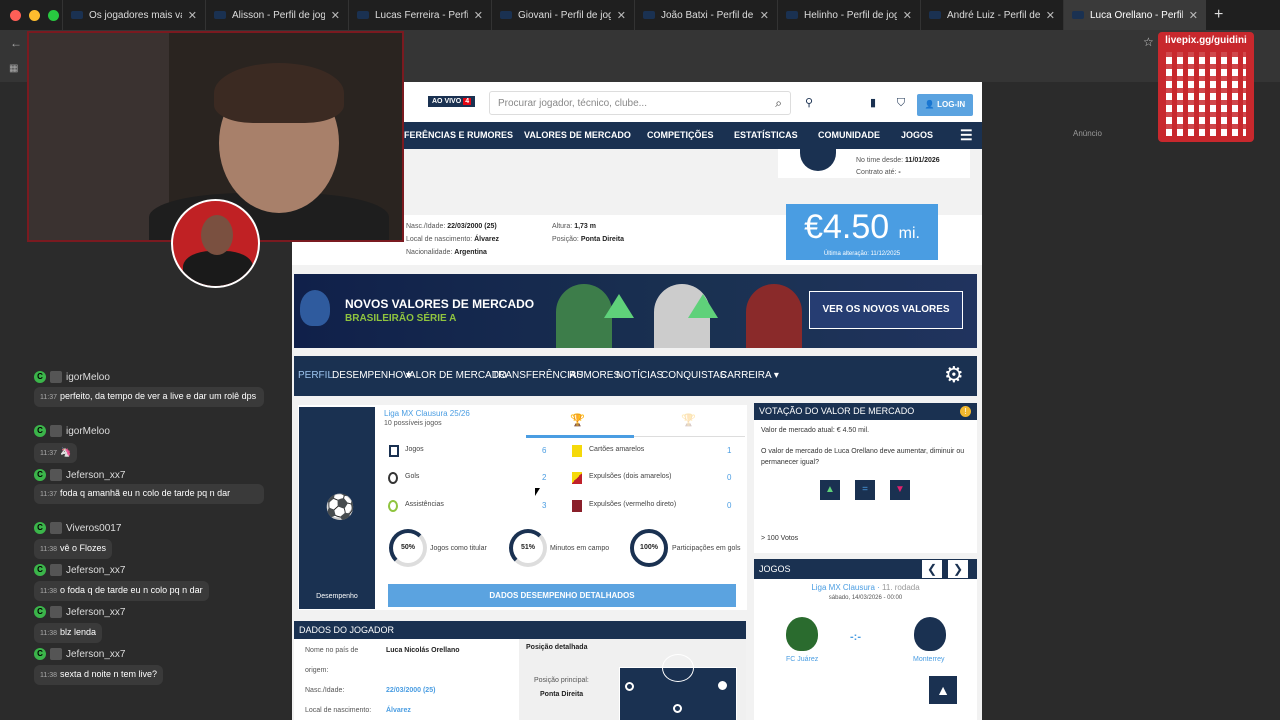 This screenshot has height=720, width=1280. What do you see at coordinates (932, 569) in the screenshot?
I see `prev-arrow-icon: ❮` at bounding box center [932, 569].